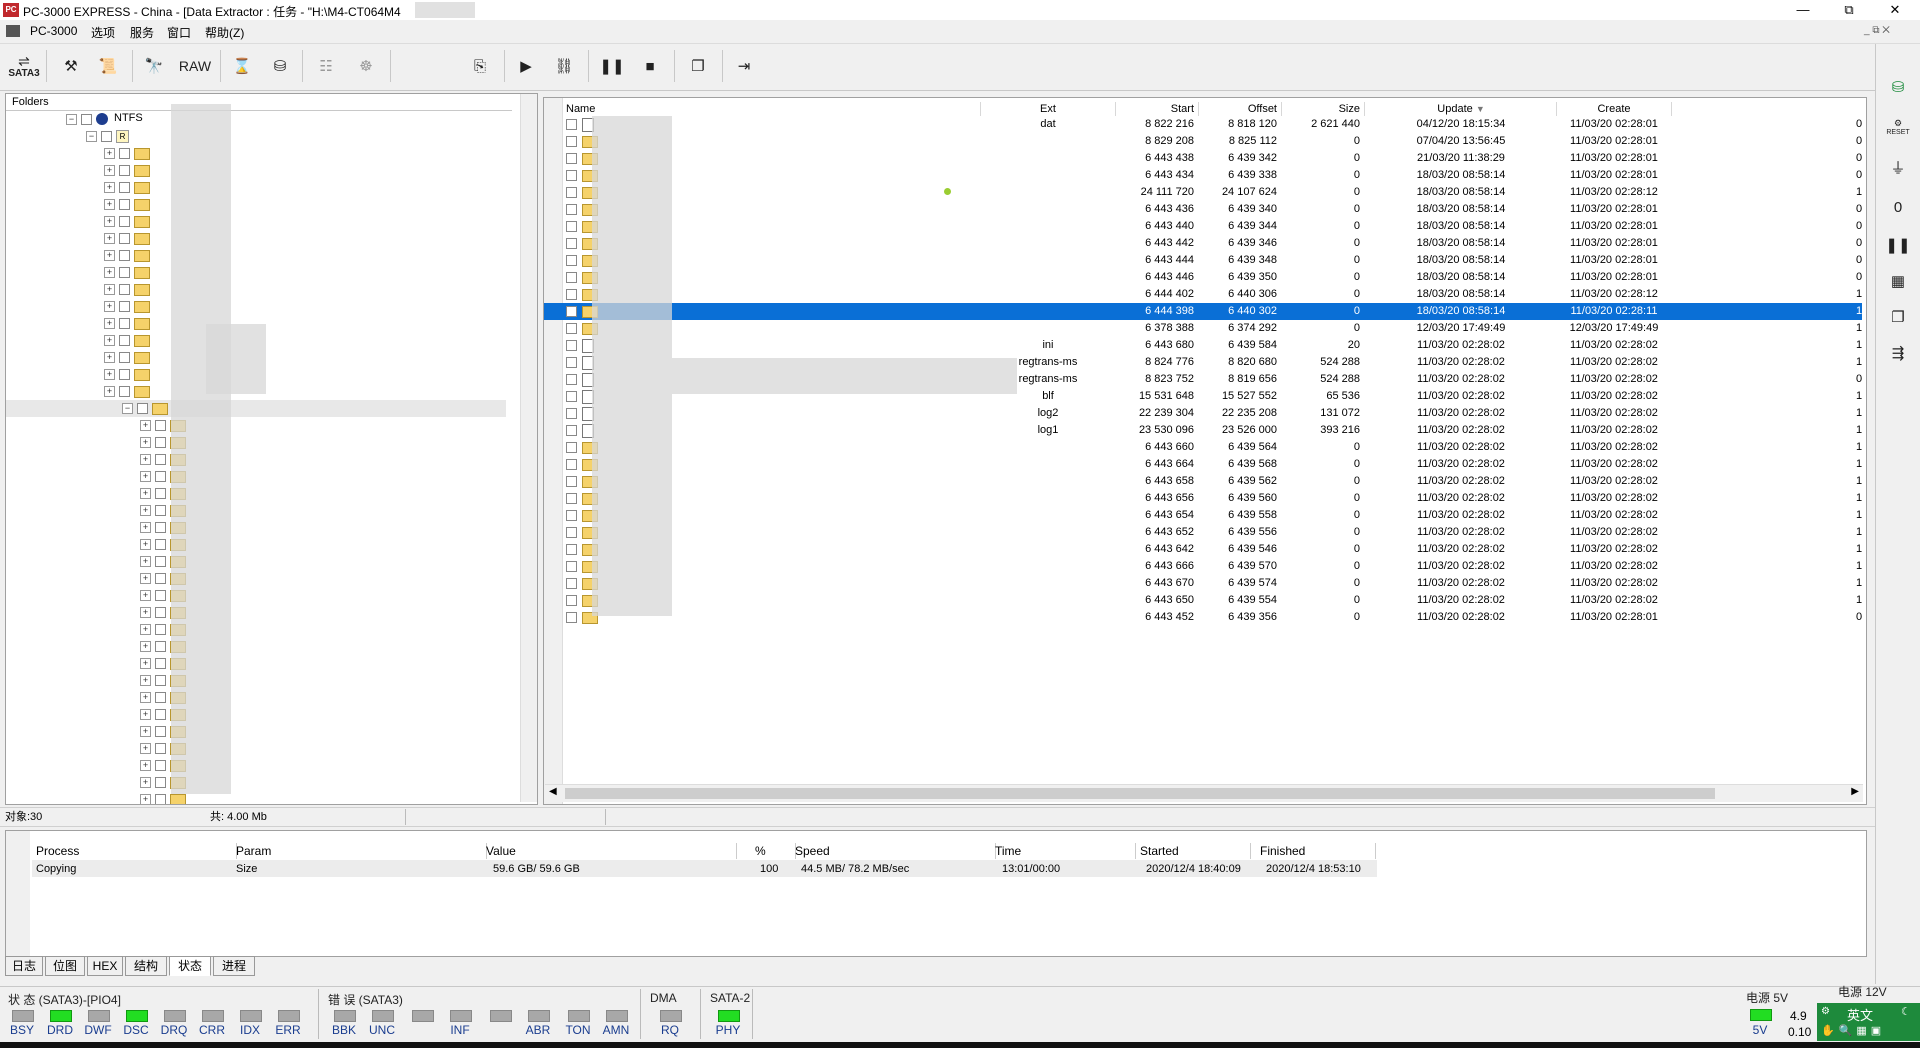 This screenshot has width=1920, height=1048. Describe the element at coordinates (13, 31) in the screenshot. I see `app-menu-icon` at that location.